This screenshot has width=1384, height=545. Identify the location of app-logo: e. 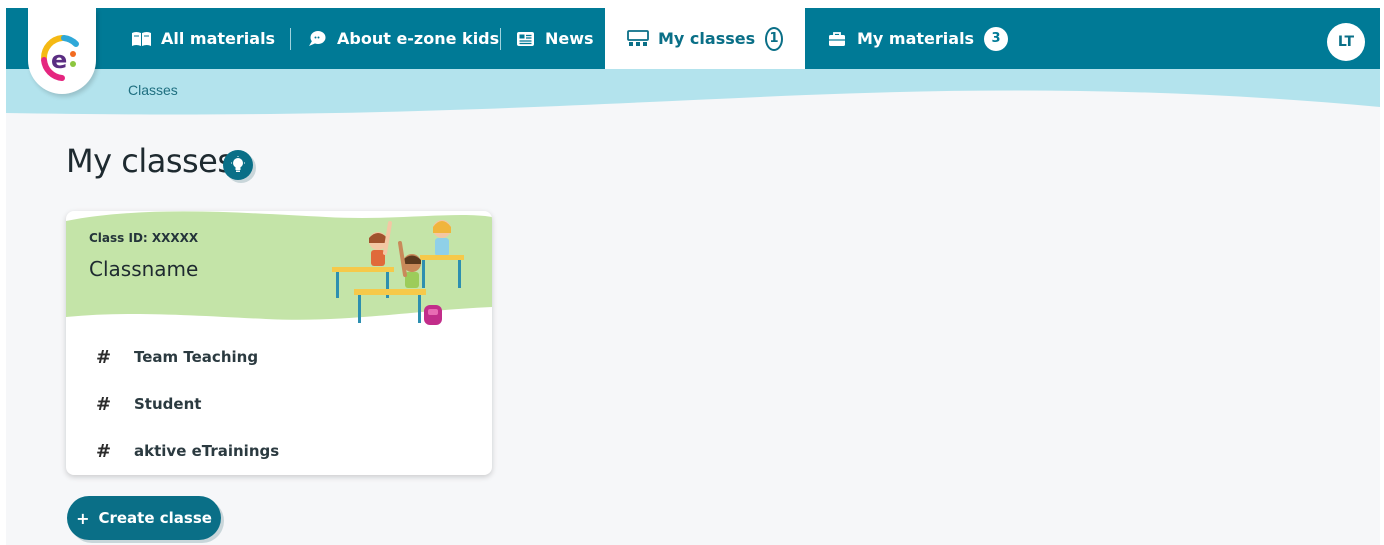
(62, 51).